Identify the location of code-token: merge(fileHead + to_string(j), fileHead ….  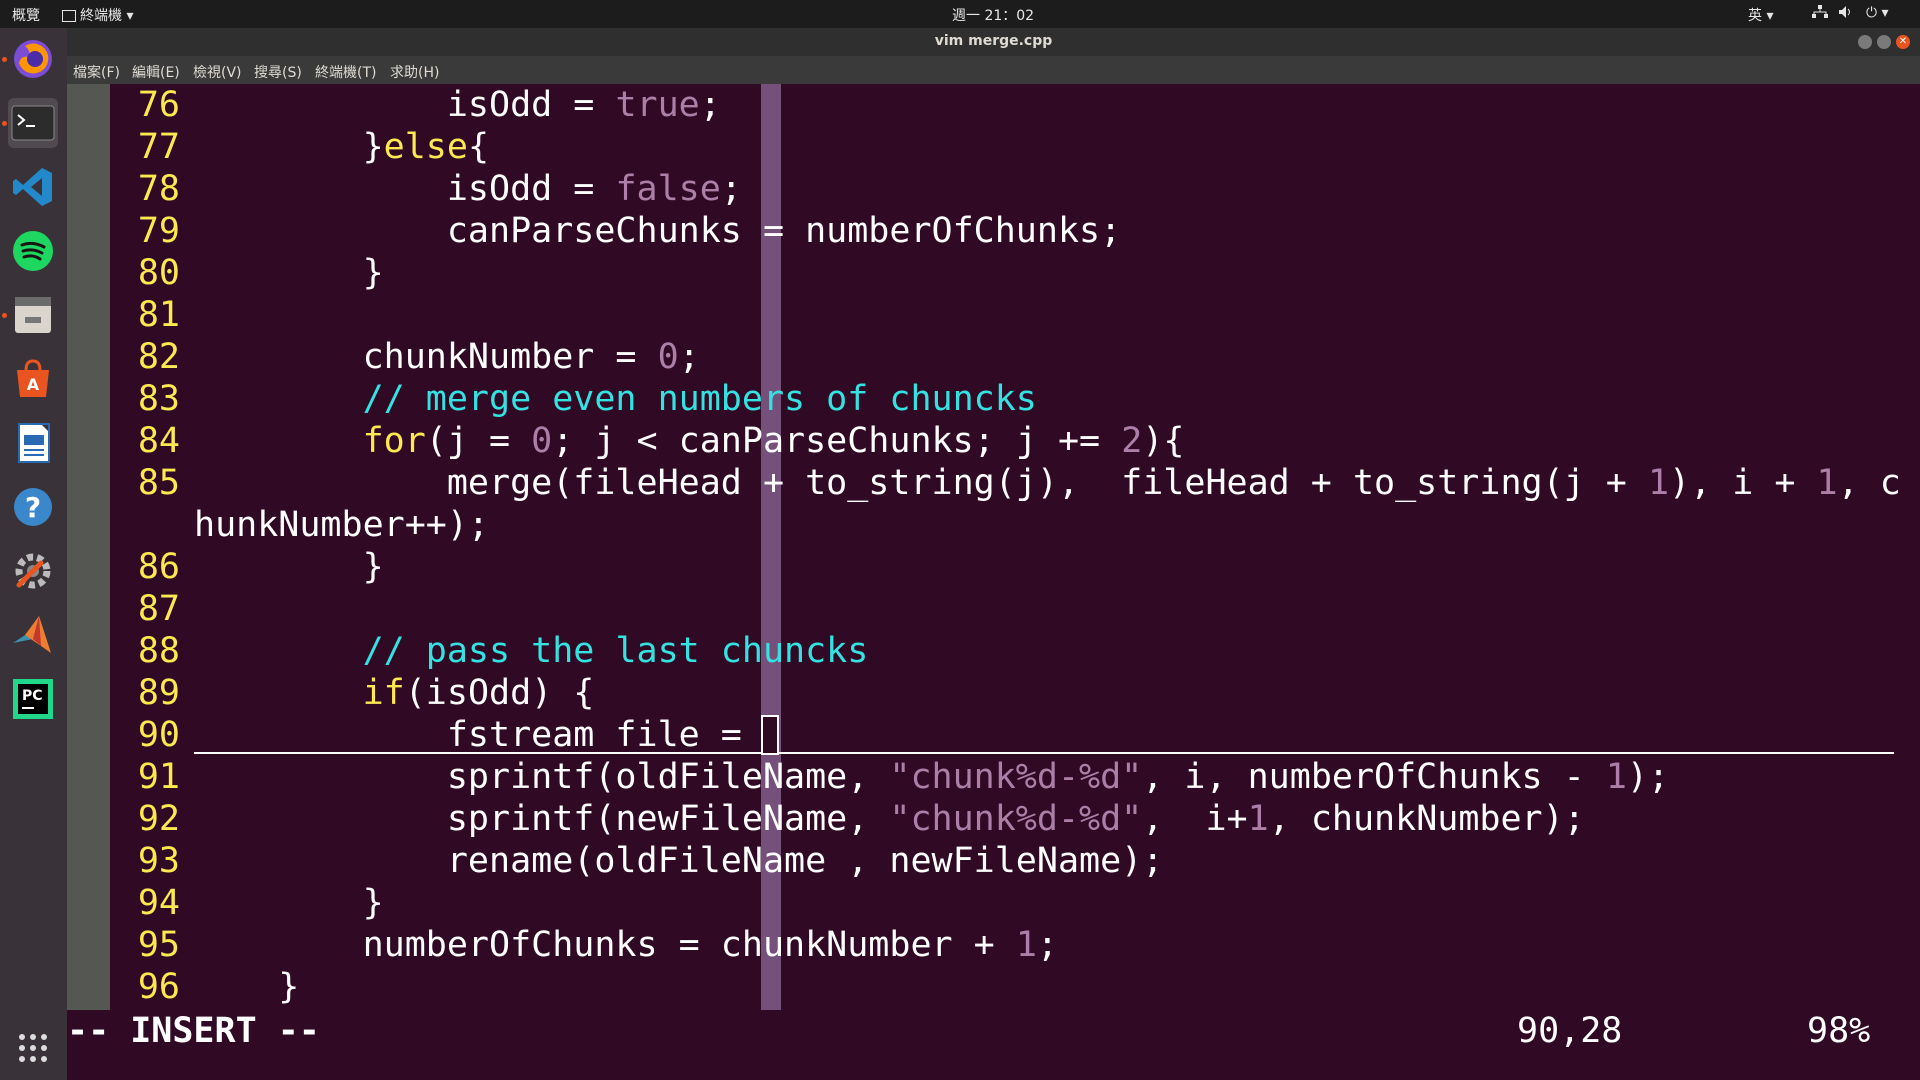
(921, 483).